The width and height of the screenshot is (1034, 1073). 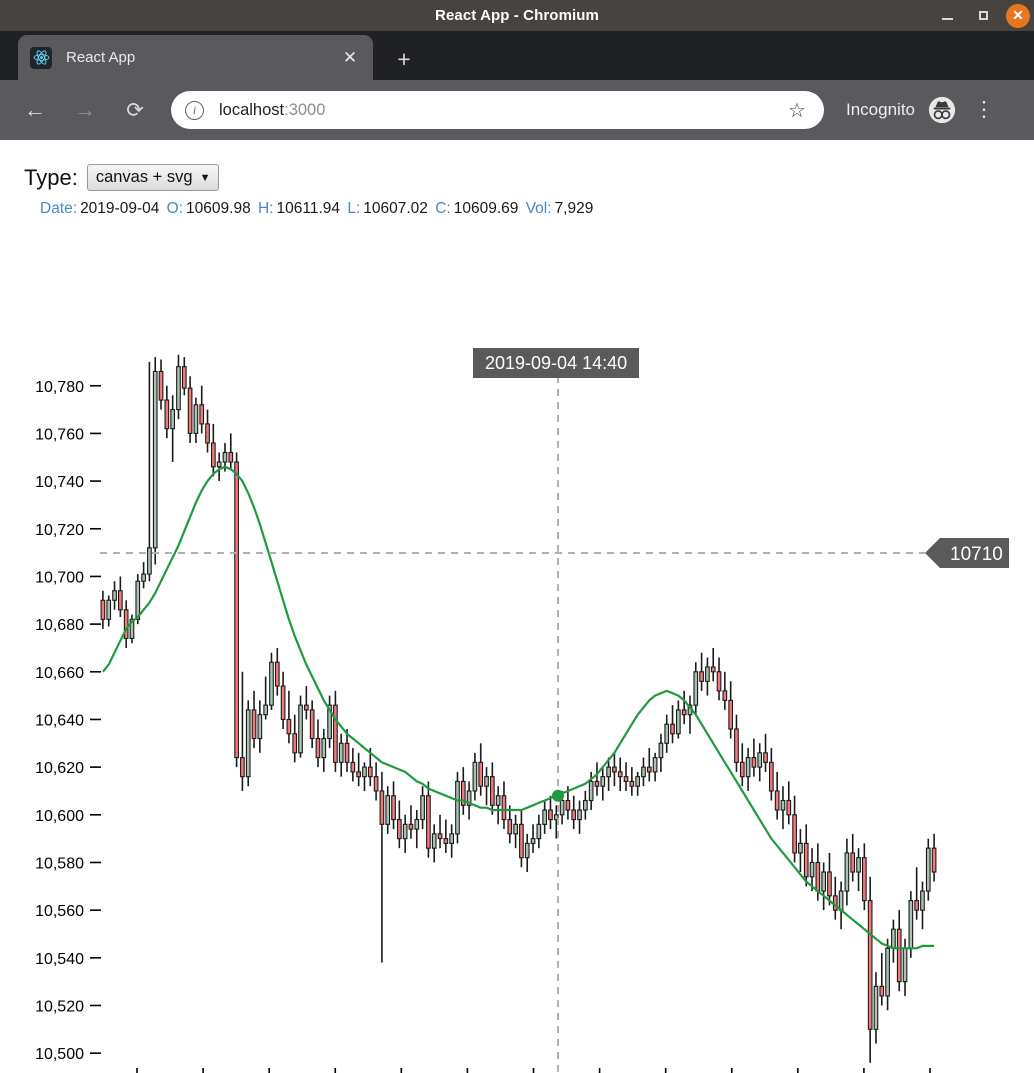 I want to click on price-tag: 10710, so click(x=967, y=553).